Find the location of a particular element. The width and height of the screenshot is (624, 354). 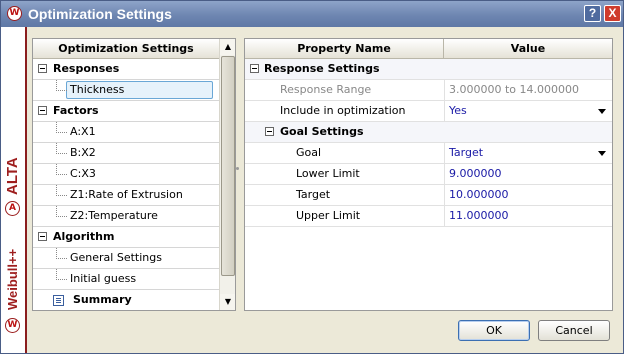

property-row-lower-limit: Lower Limit 9.000000 is located at coordinates (428, 174).